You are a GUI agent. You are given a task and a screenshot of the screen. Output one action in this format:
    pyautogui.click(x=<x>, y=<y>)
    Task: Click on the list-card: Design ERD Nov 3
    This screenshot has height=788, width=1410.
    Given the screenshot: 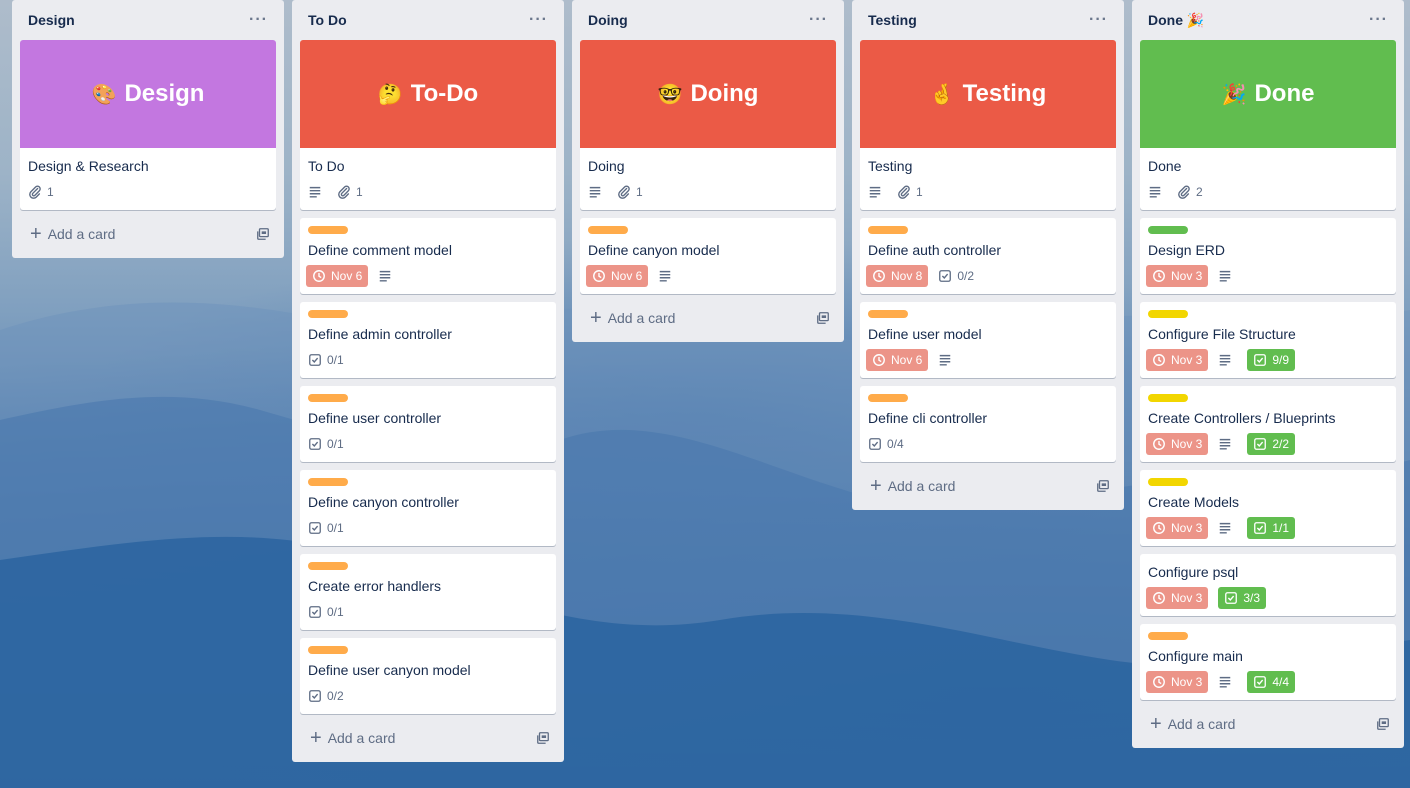 What is the action you would take?
    pyautogui.click(x=1268, y=256)
    